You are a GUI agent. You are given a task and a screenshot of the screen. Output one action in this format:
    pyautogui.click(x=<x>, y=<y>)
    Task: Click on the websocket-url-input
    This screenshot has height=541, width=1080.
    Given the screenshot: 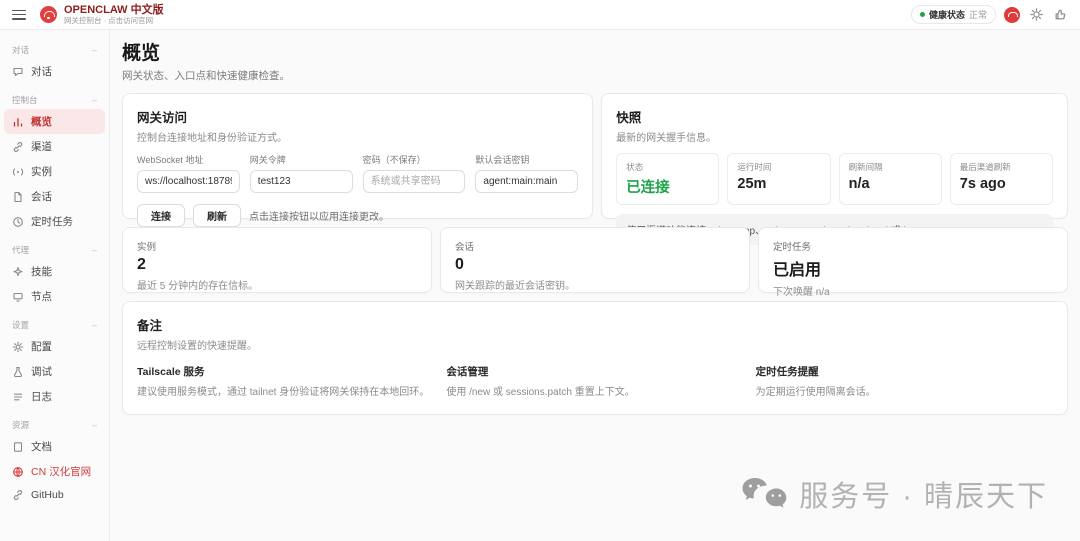 What is the action you would take?
    pyautogui.click(x=188, y=181)
    